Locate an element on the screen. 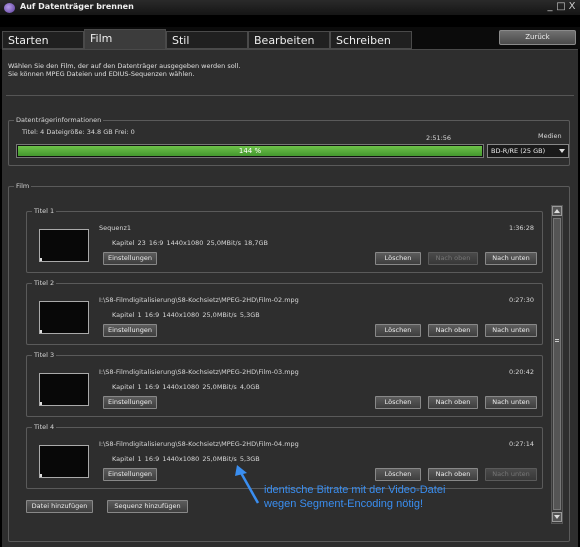 The image size is (580, 547). arrow-down-icon is located at coordinates (557, 517).